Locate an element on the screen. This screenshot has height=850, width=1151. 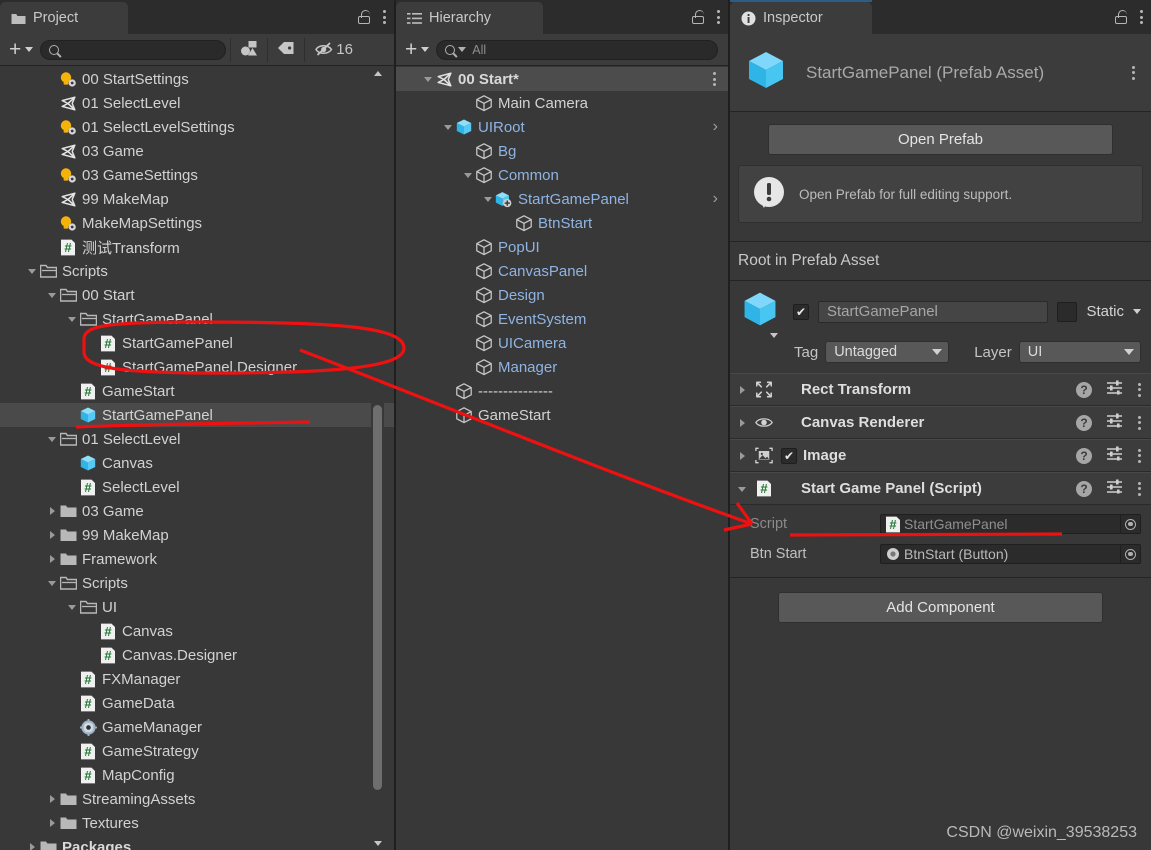
tree-row: StartGamePanel › is located at coordinates (562, 199).